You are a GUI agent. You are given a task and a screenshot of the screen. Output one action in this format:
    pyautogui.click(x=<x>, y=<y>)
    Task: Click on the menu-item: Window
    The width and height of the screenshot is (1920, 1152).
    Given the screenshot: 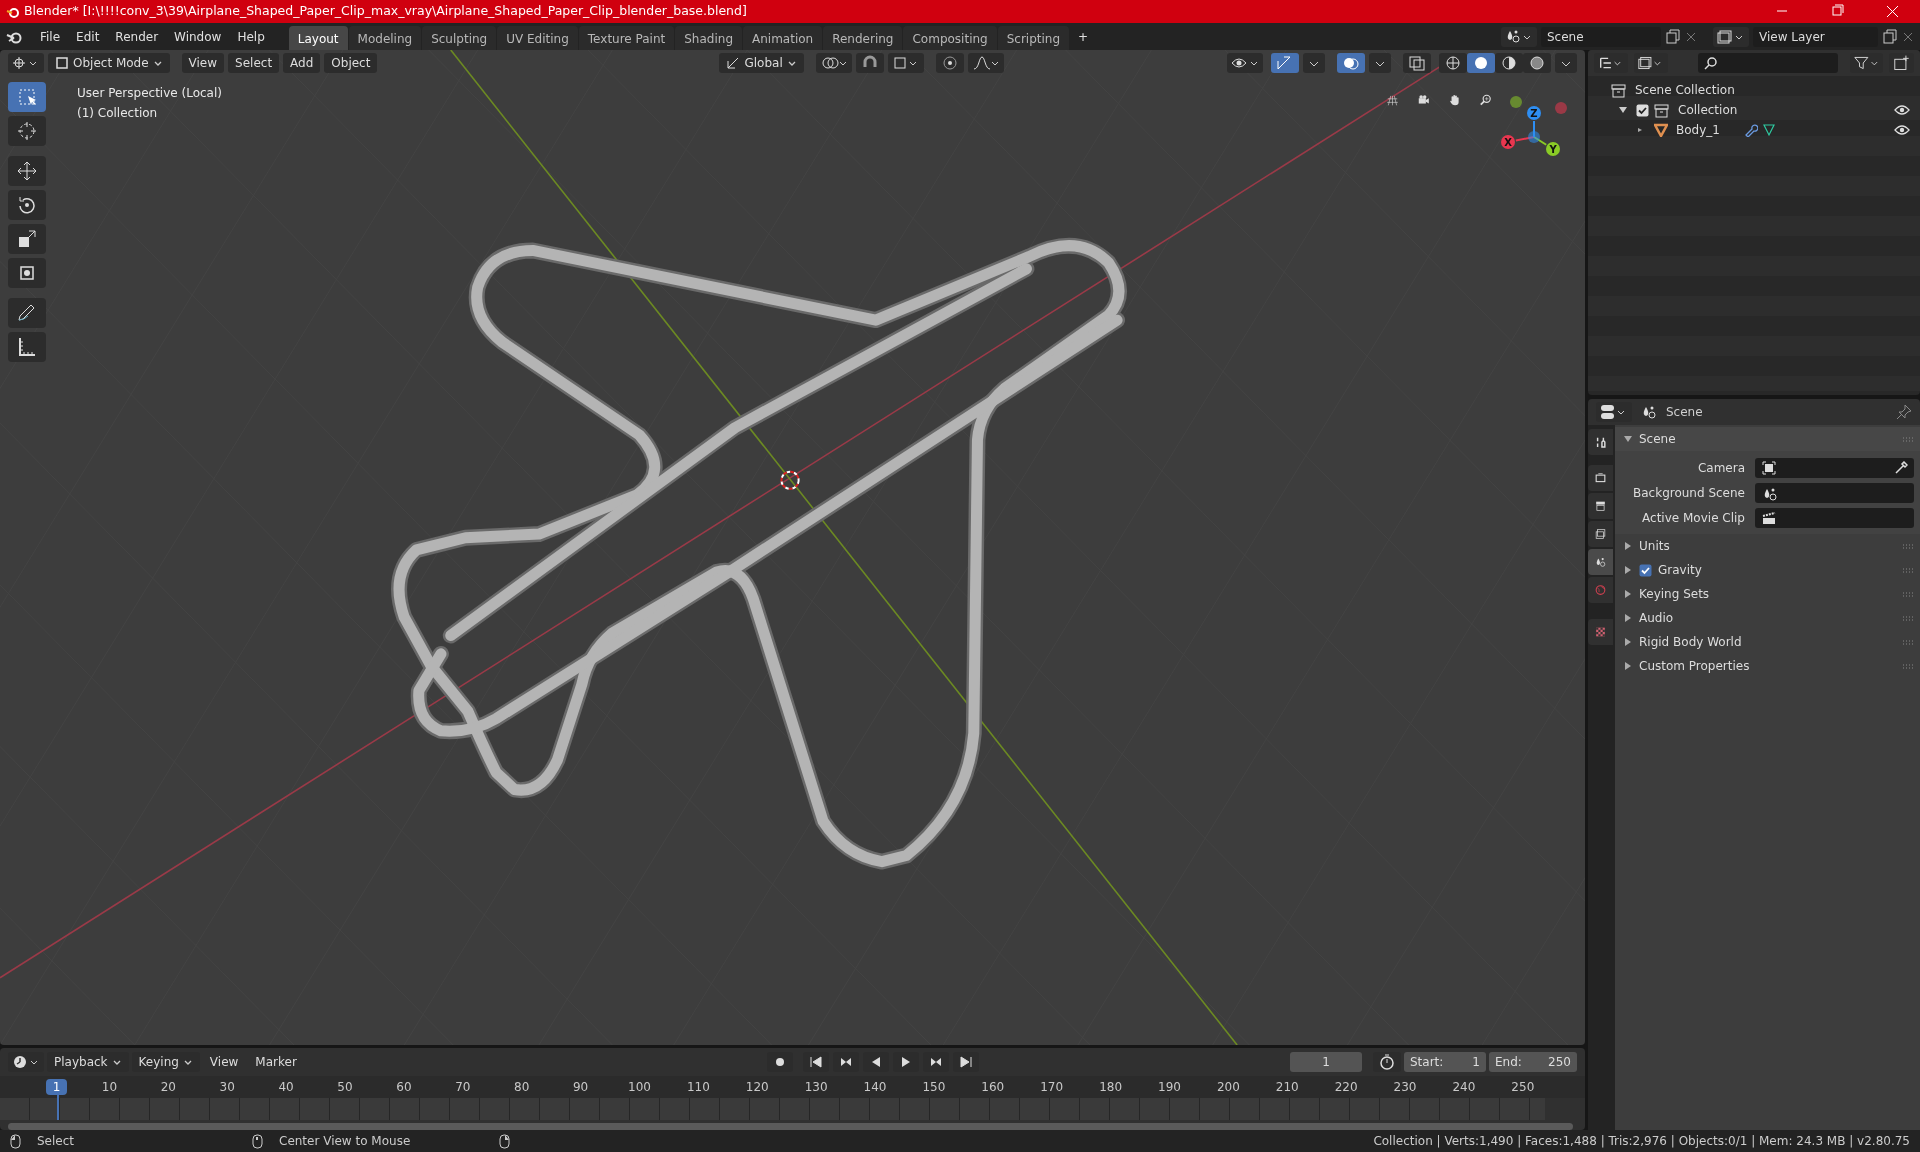 What is the action you would take?
    pyautogui.click(x=198, y=36)
    